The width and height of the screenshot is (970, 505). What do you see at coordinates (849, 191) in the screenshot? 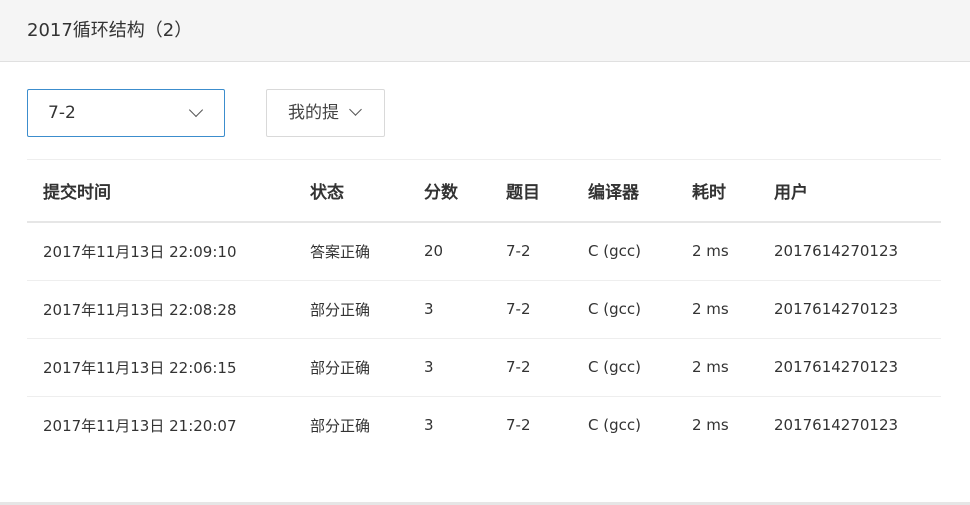
I see `col-header-user: 用户` at bounding box center [849, 191].